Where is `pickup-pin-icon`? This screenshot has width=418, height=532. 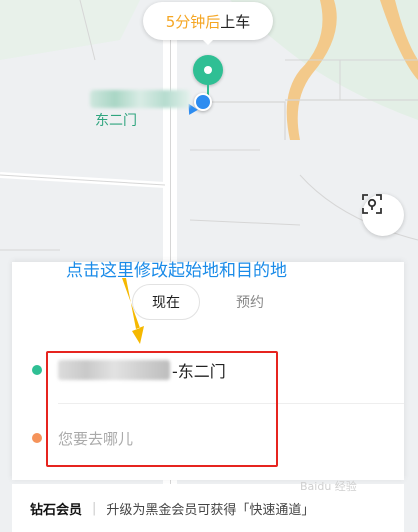 pickup-pin-icon is located at coordinates (208, 70).